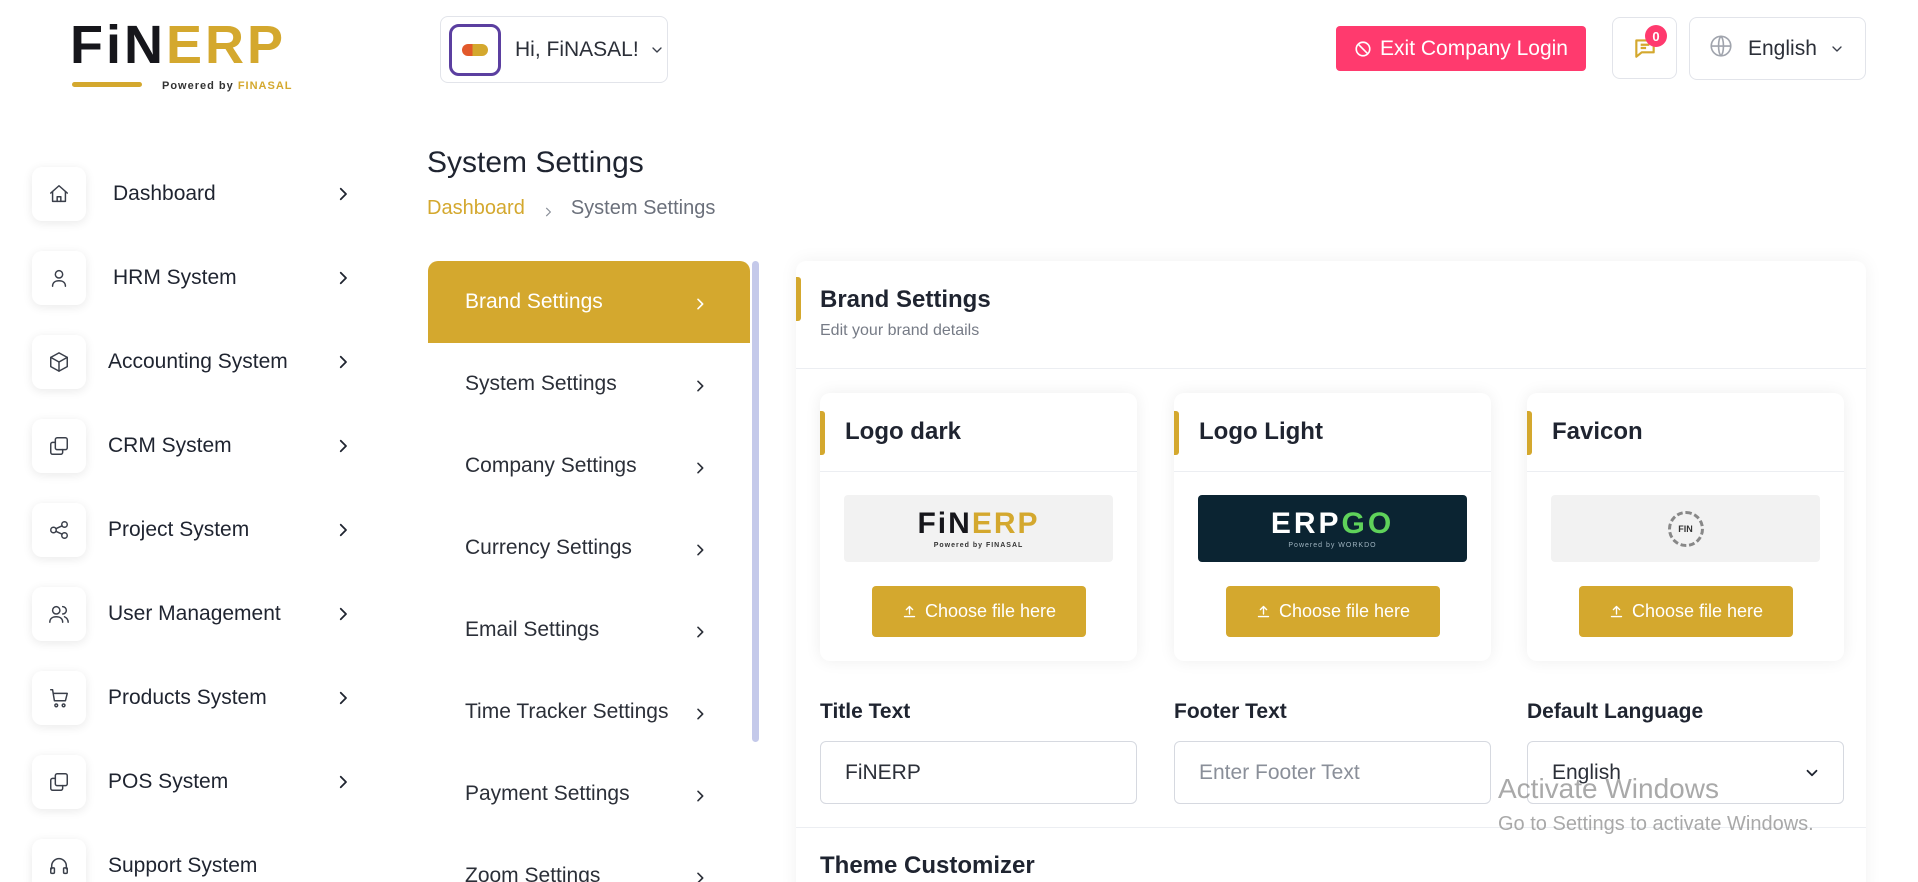 This screenshot has width=1918, height=882. I want to click on exit-company-login-label: Exit Company Login, so click(1474, 48).